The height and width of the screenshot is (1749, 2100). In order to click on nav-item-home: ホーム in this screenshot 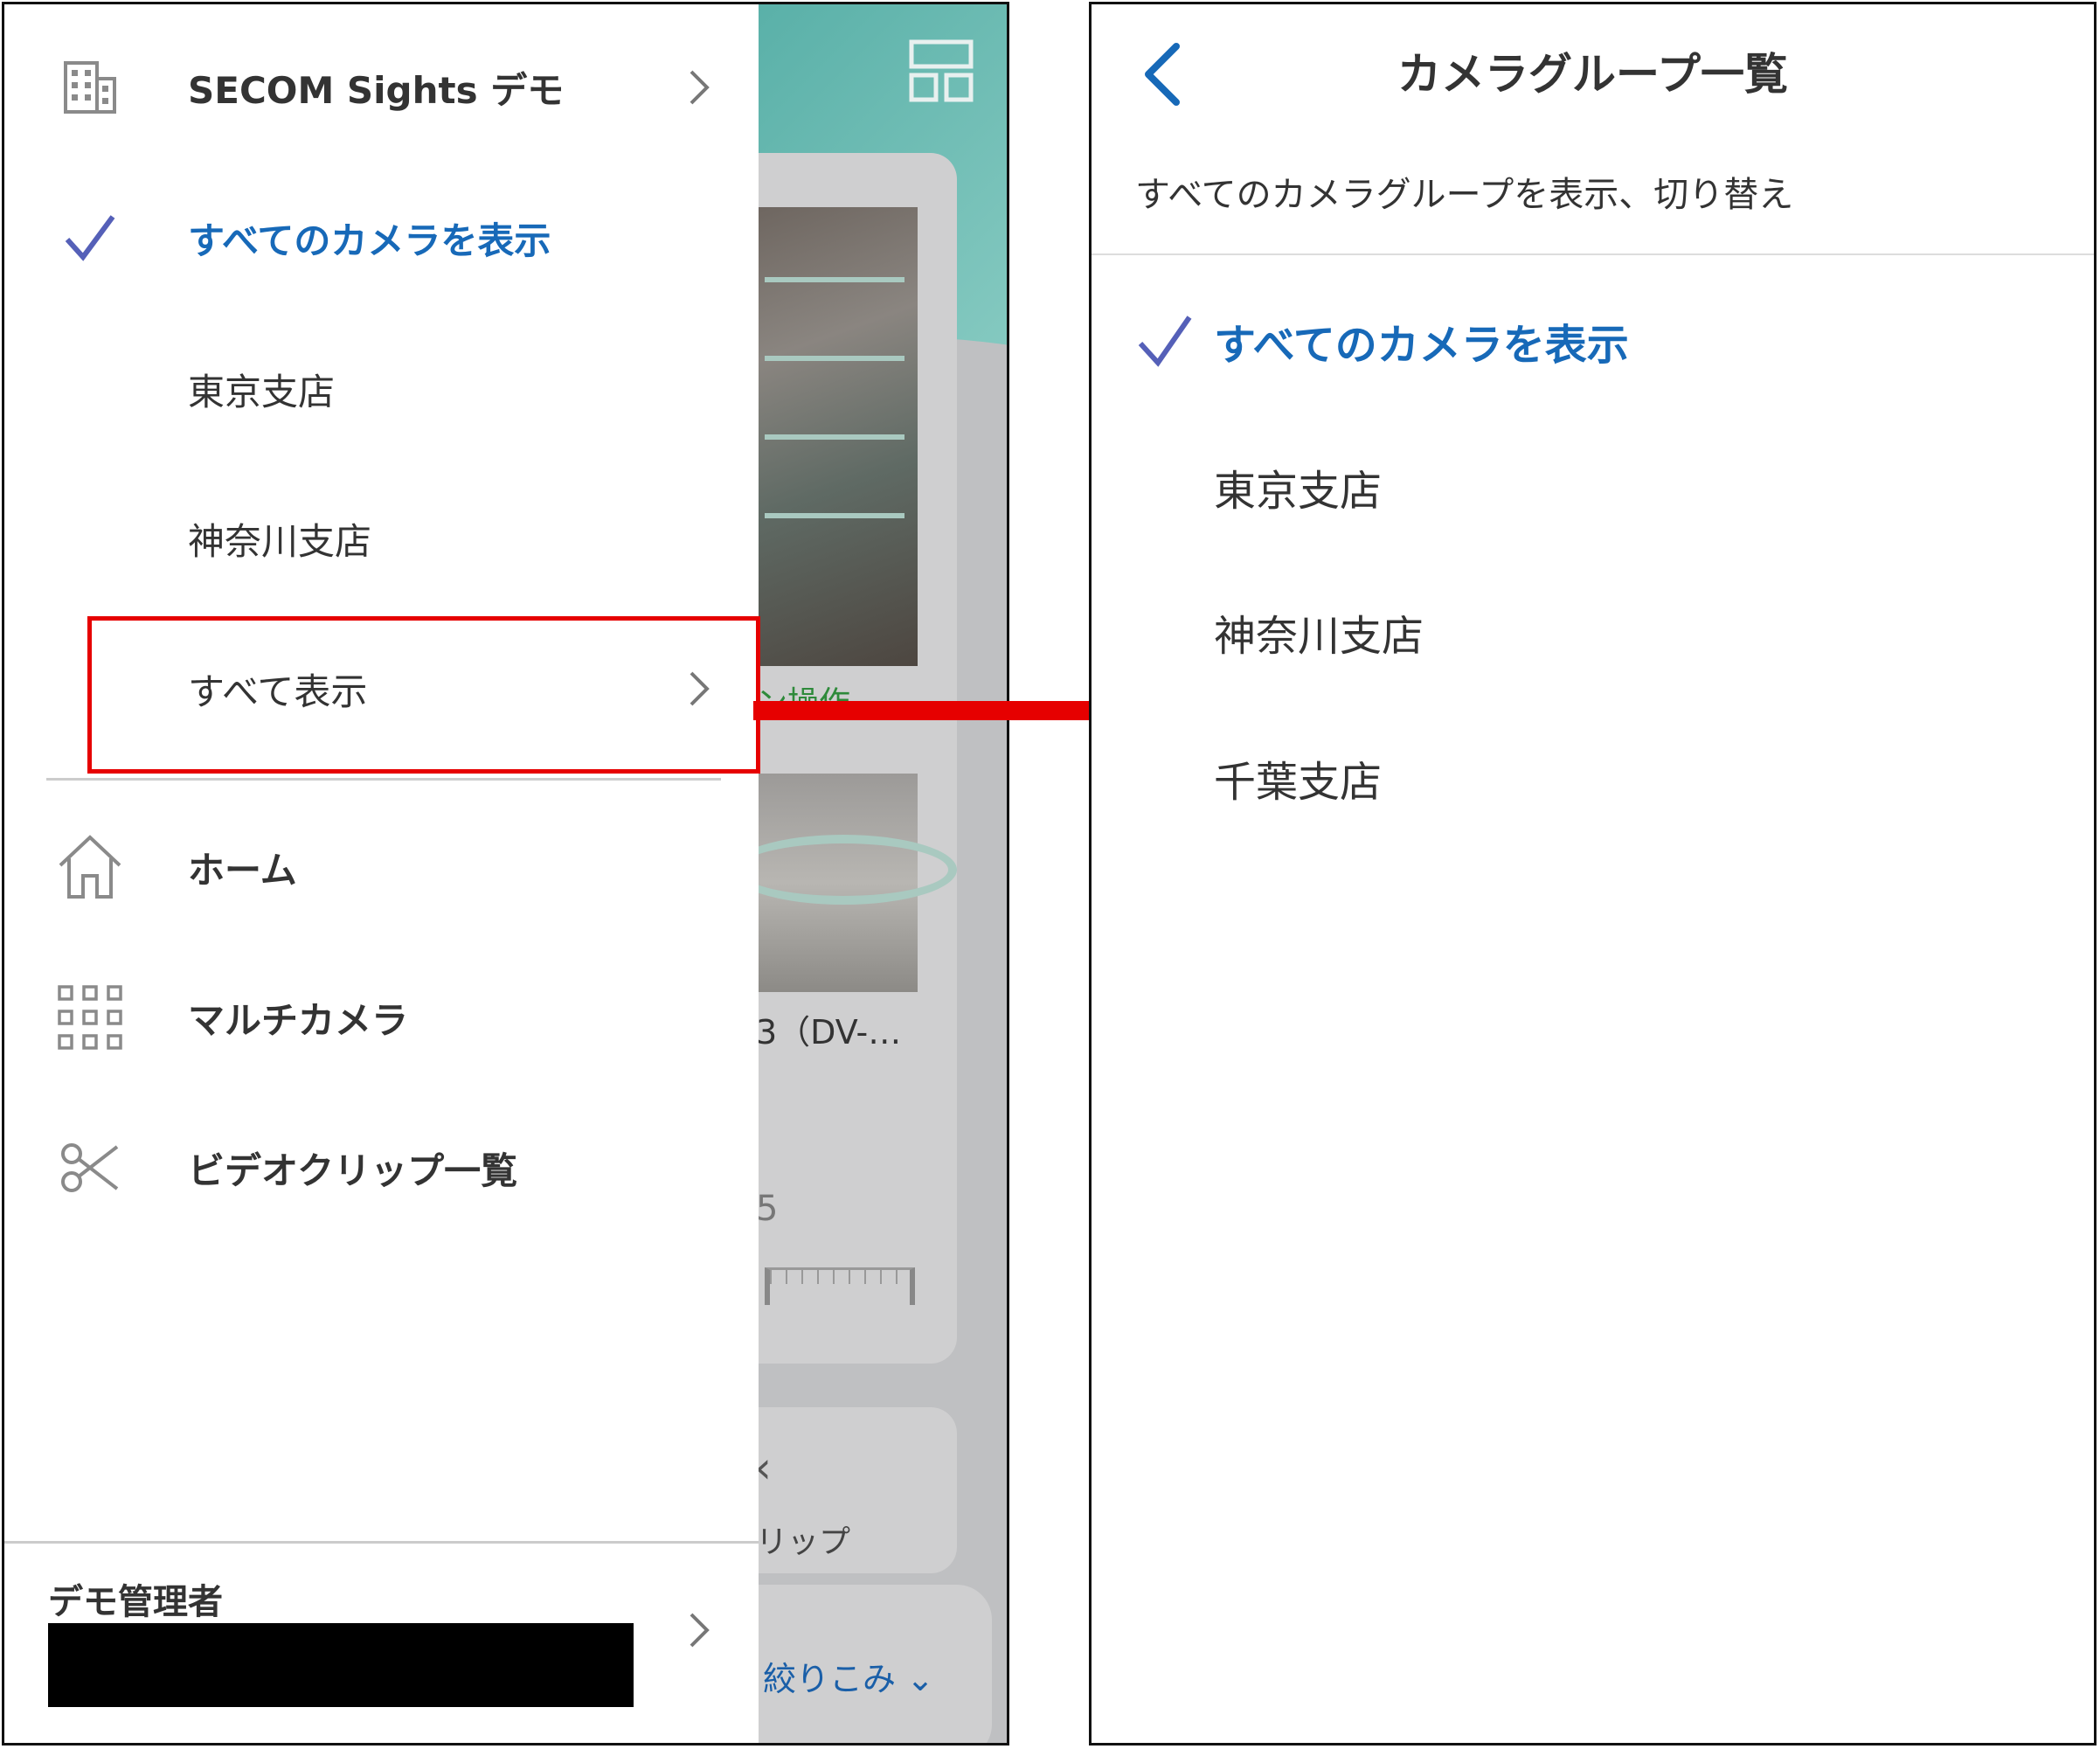, I will do `click(381, 867)`.